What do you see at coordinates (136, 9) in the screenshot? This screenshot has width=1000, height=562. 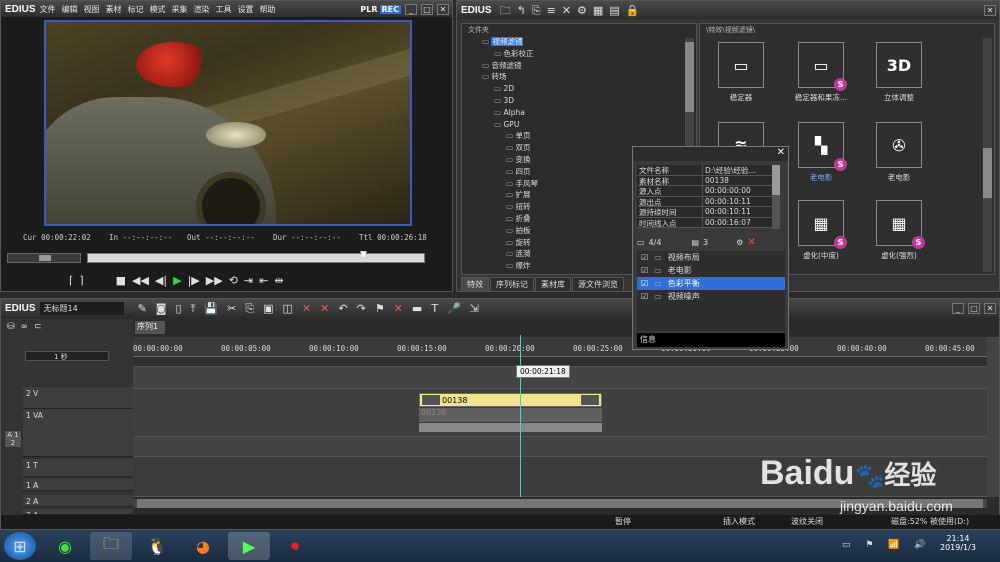 I see `menu-item: 标记` at bounding box center [136, 9].